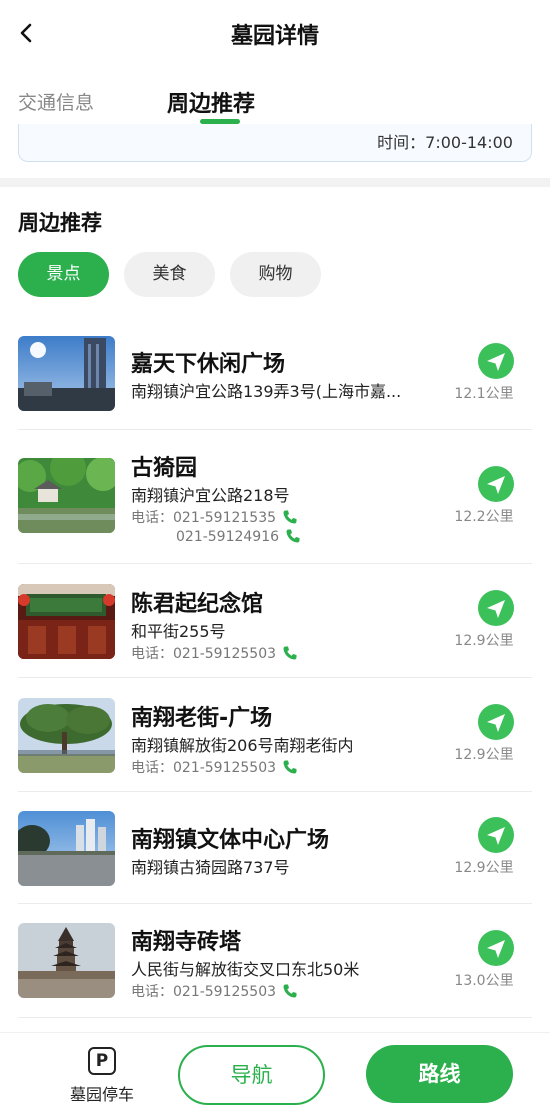 The width and height of the screenshot is (550, 1114). I want to click on opening-time: 时间：7:00-14:00, so click(445, 142).